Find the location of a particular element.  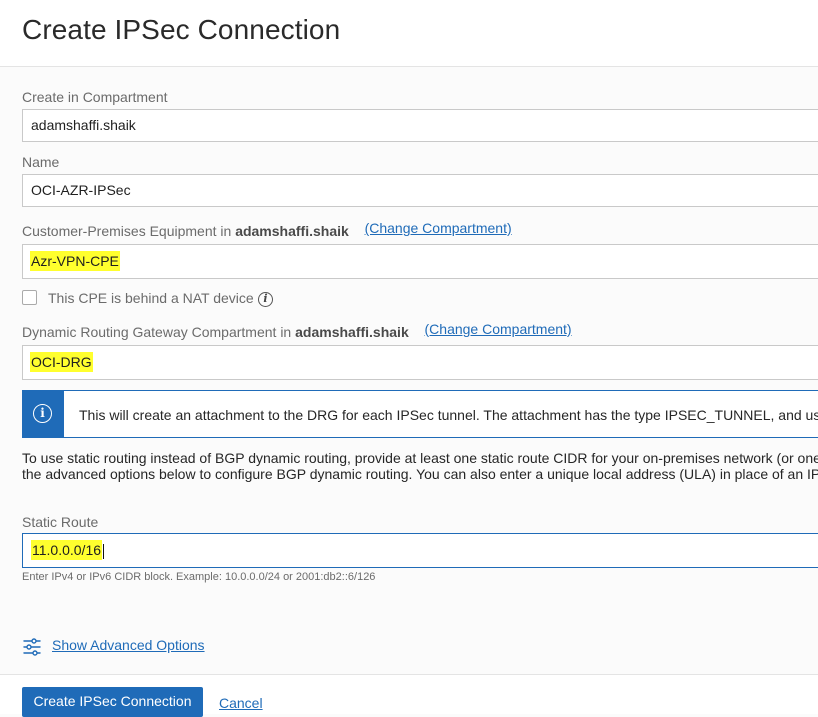

name-value: OCI-AZR-IPSec is located at coordinates (81, 190).